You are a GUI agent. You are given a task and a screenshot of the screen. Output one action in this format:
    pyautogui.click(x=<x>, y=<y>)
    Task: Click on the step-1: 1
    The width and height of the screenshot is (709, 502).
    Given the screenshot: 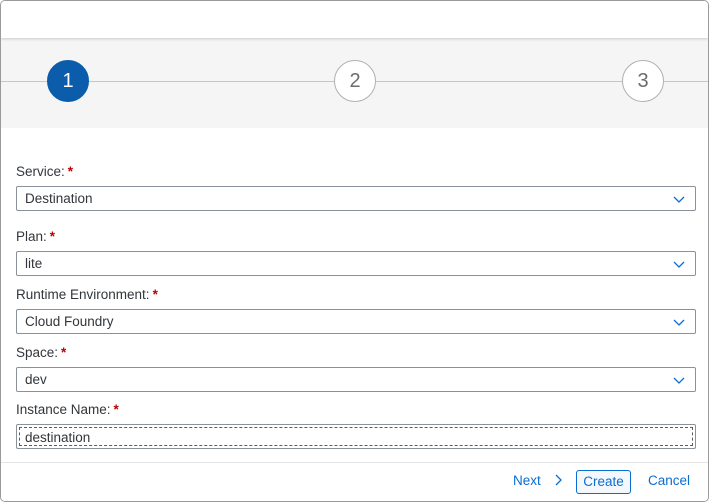 What is the action you would take?
    pyautogui.click(x=68, y=81)
    